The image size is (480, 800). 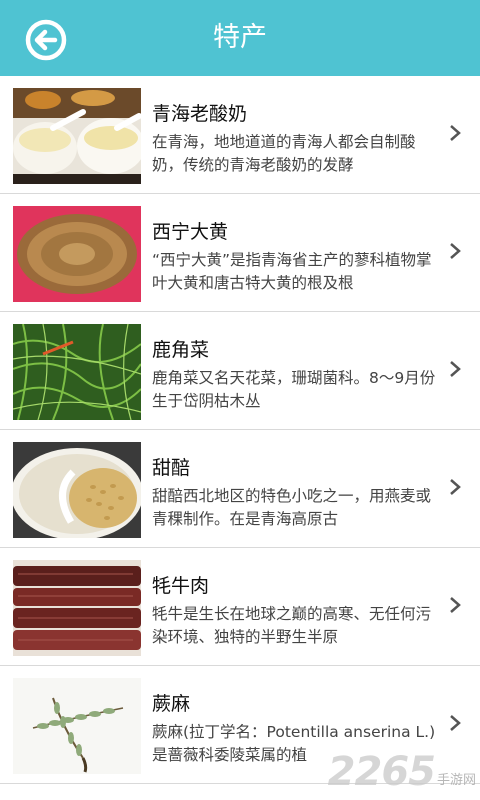 What do you see at coordinates (456, 780) in the screenshot?
I see `watermark-text: 手游网` at bounding box center [456, 780].